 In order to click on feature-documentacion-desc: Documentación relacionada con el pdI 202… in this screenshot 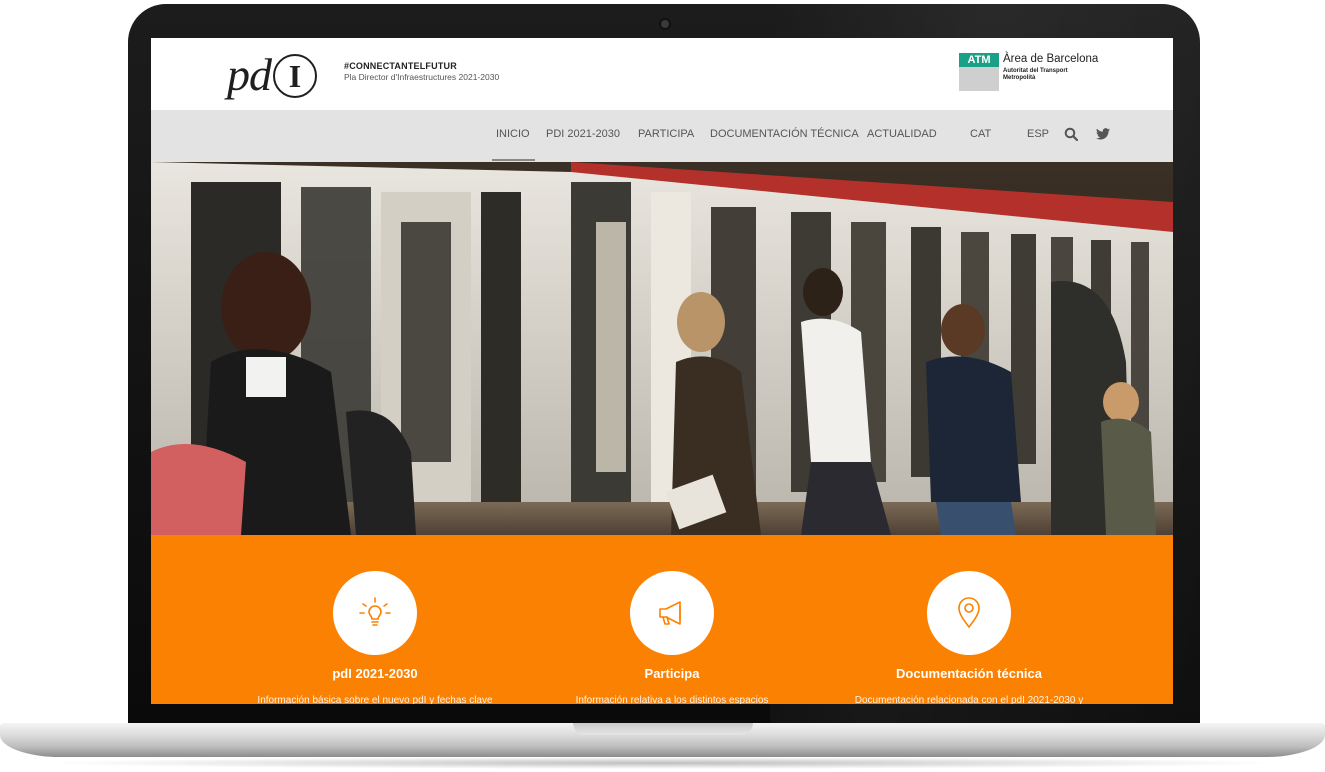, I will do `click(969, 699)`.